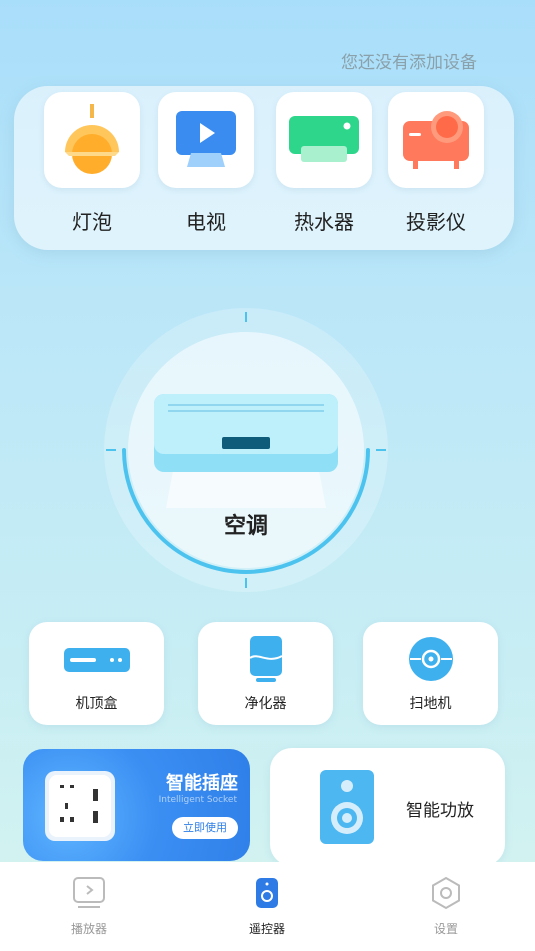  I want to click on device-label: 热水器, so click(324, 222).